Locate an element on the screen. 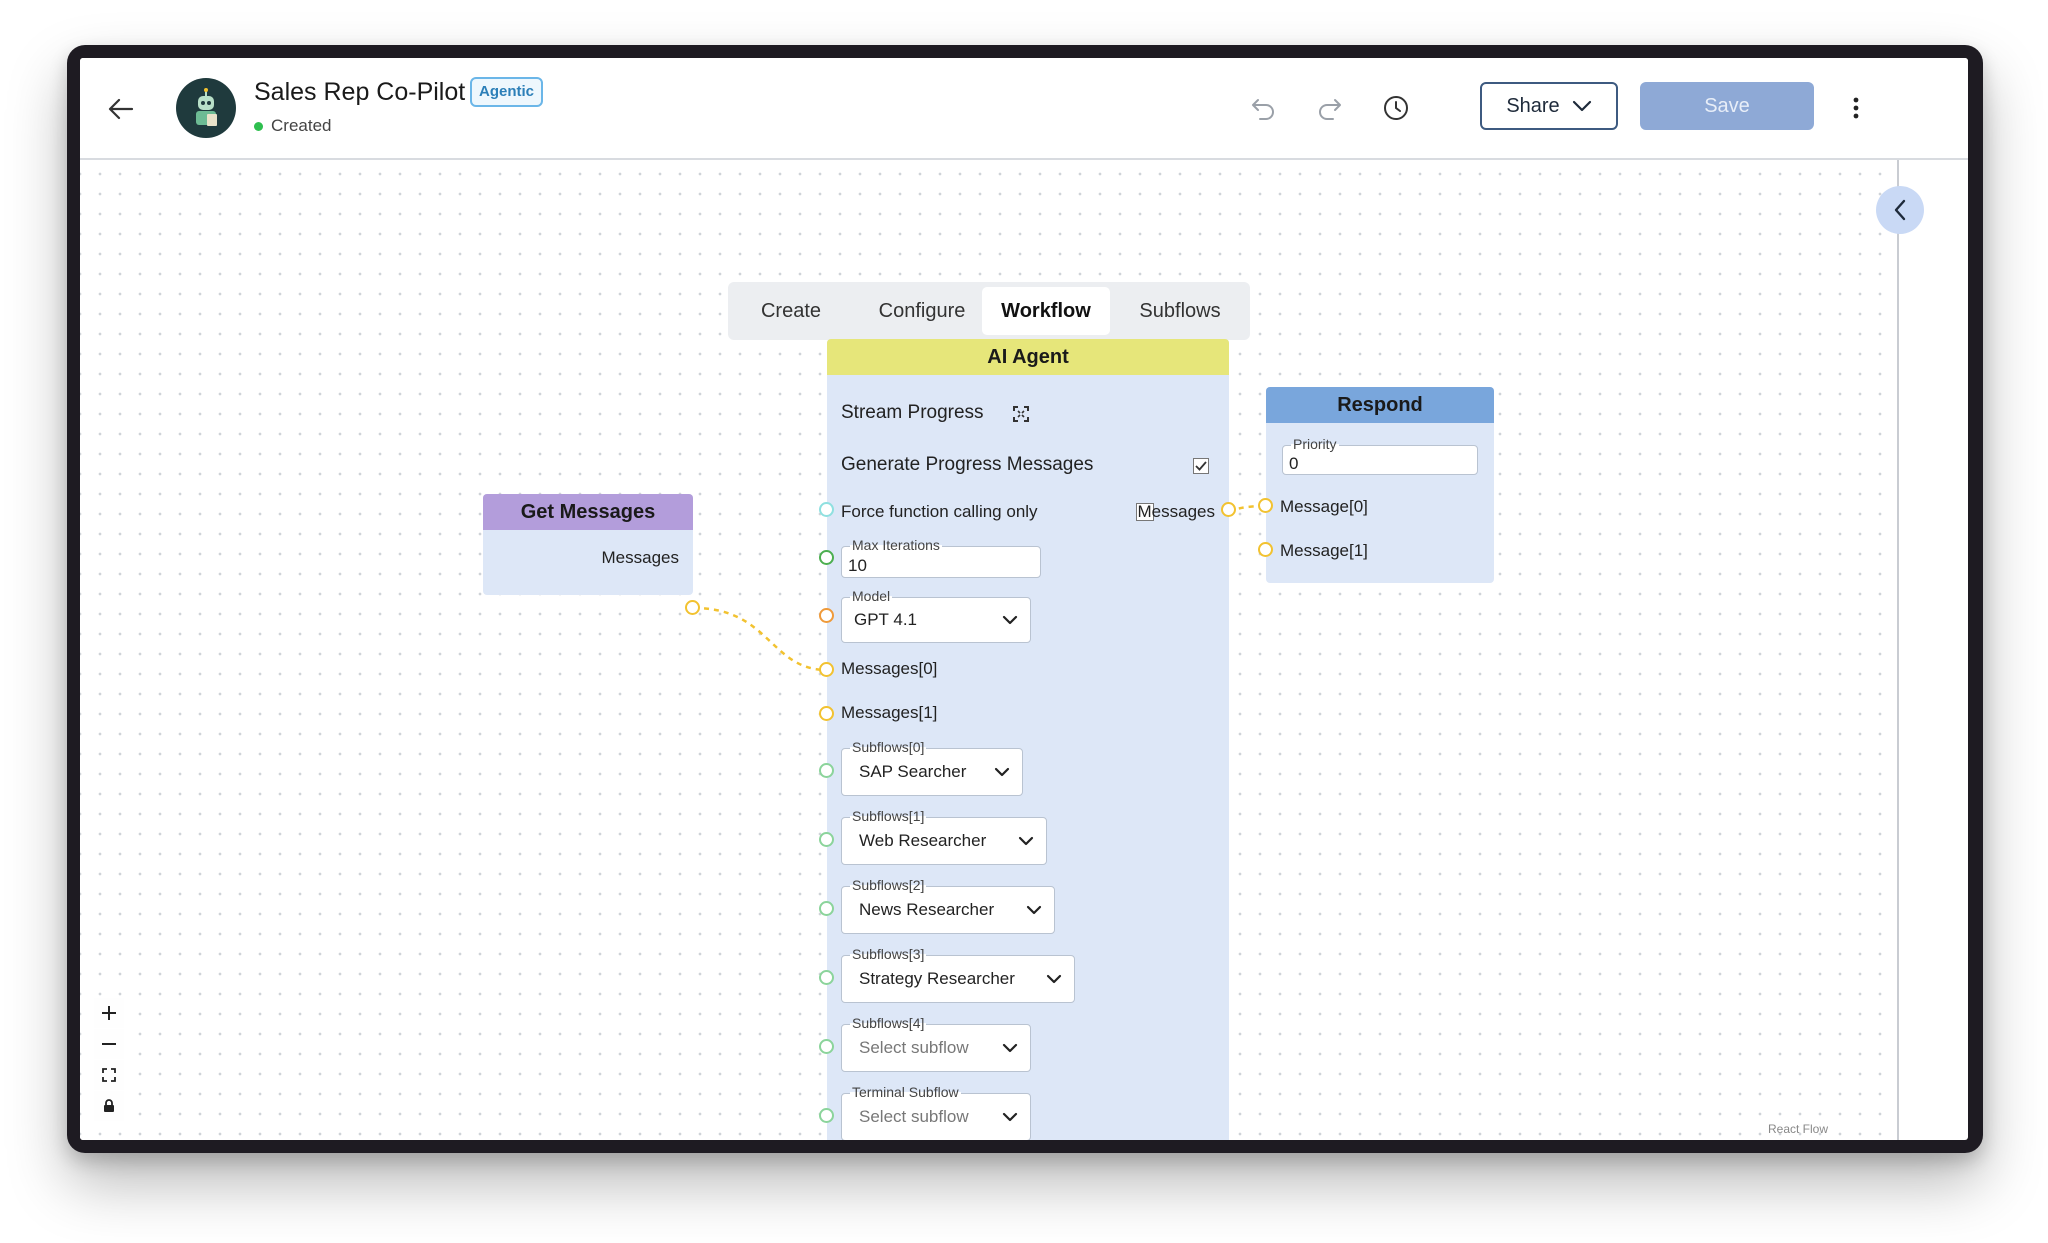 The height and width of the screenshot is (1243, 2048). side-panel-border is located at coordinates (1898, 650).